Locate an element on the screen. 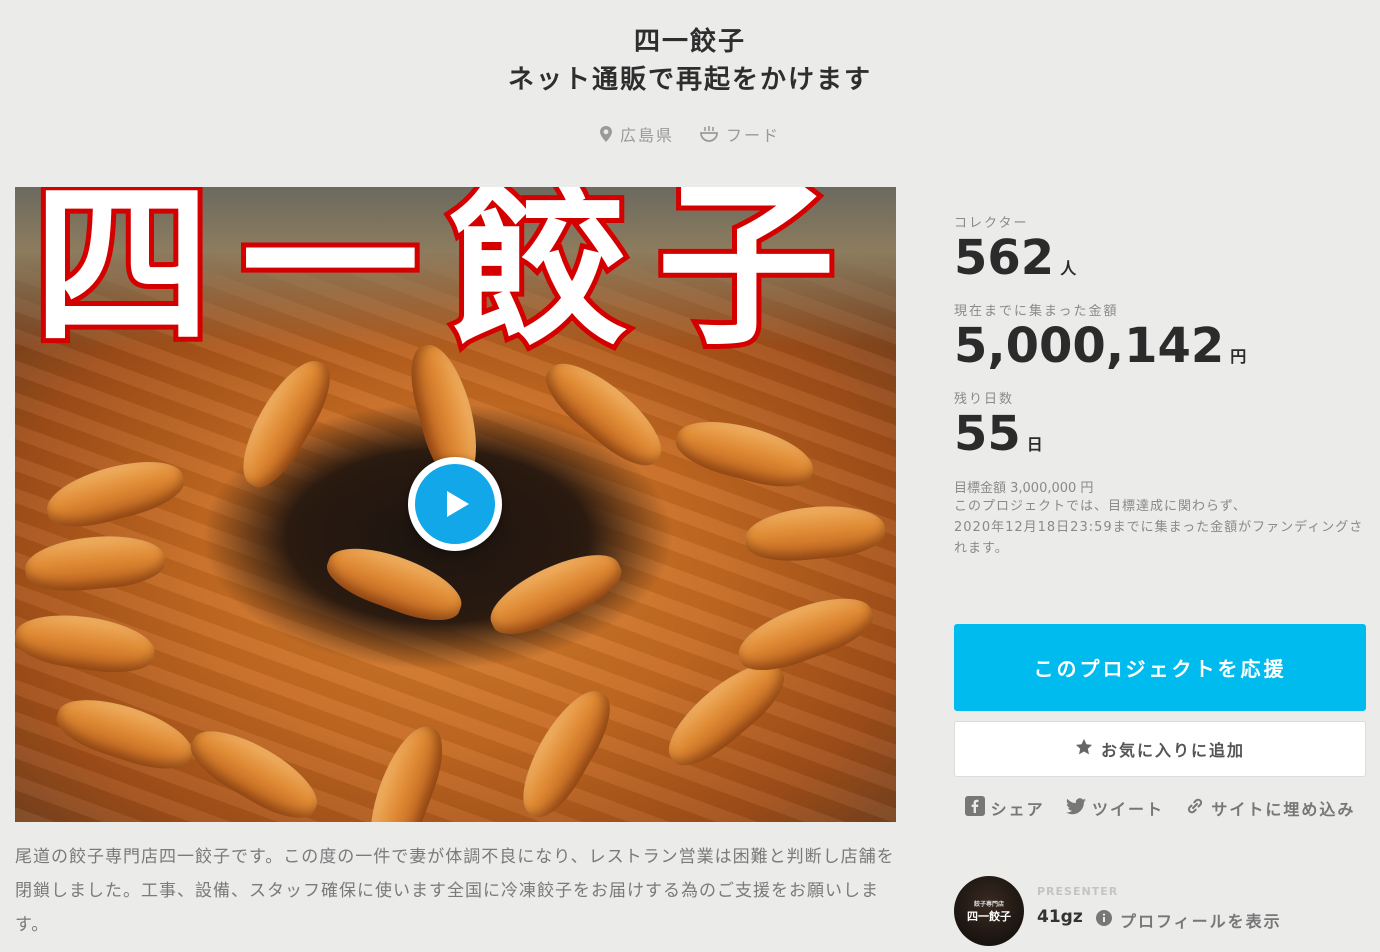  project-title-line1: 四一餃子 is located at coordinates (689, 42).